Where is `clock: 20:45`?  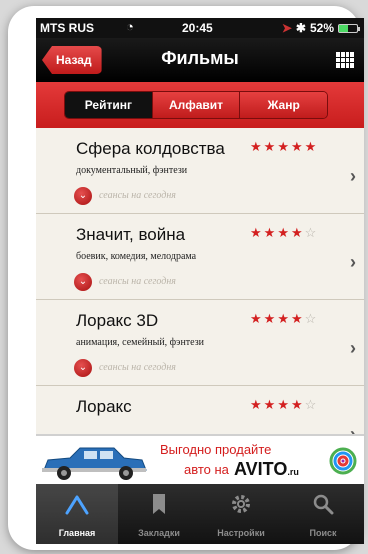
clock: 20:45 is located at coordinates (197, 28).